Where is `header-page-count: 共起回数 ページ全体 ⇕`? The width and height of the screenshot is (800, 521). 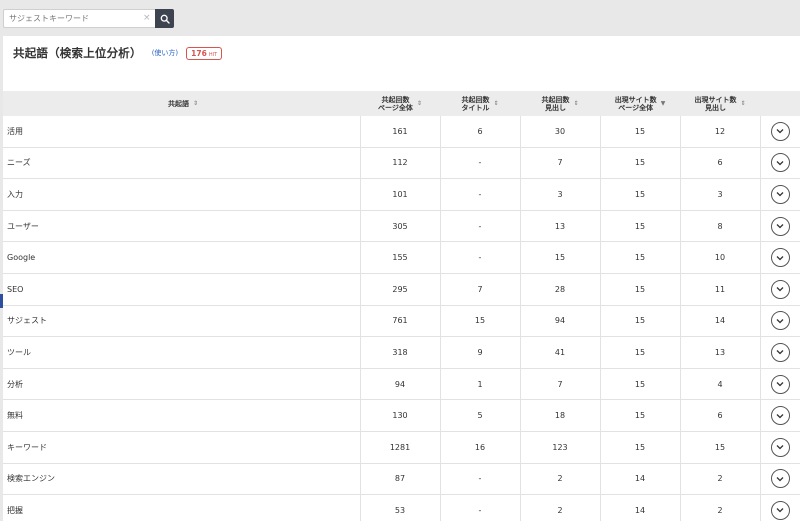
header-page-count: 共起回数 ページ全体 ⇕ is located at coordinates (400, 103).